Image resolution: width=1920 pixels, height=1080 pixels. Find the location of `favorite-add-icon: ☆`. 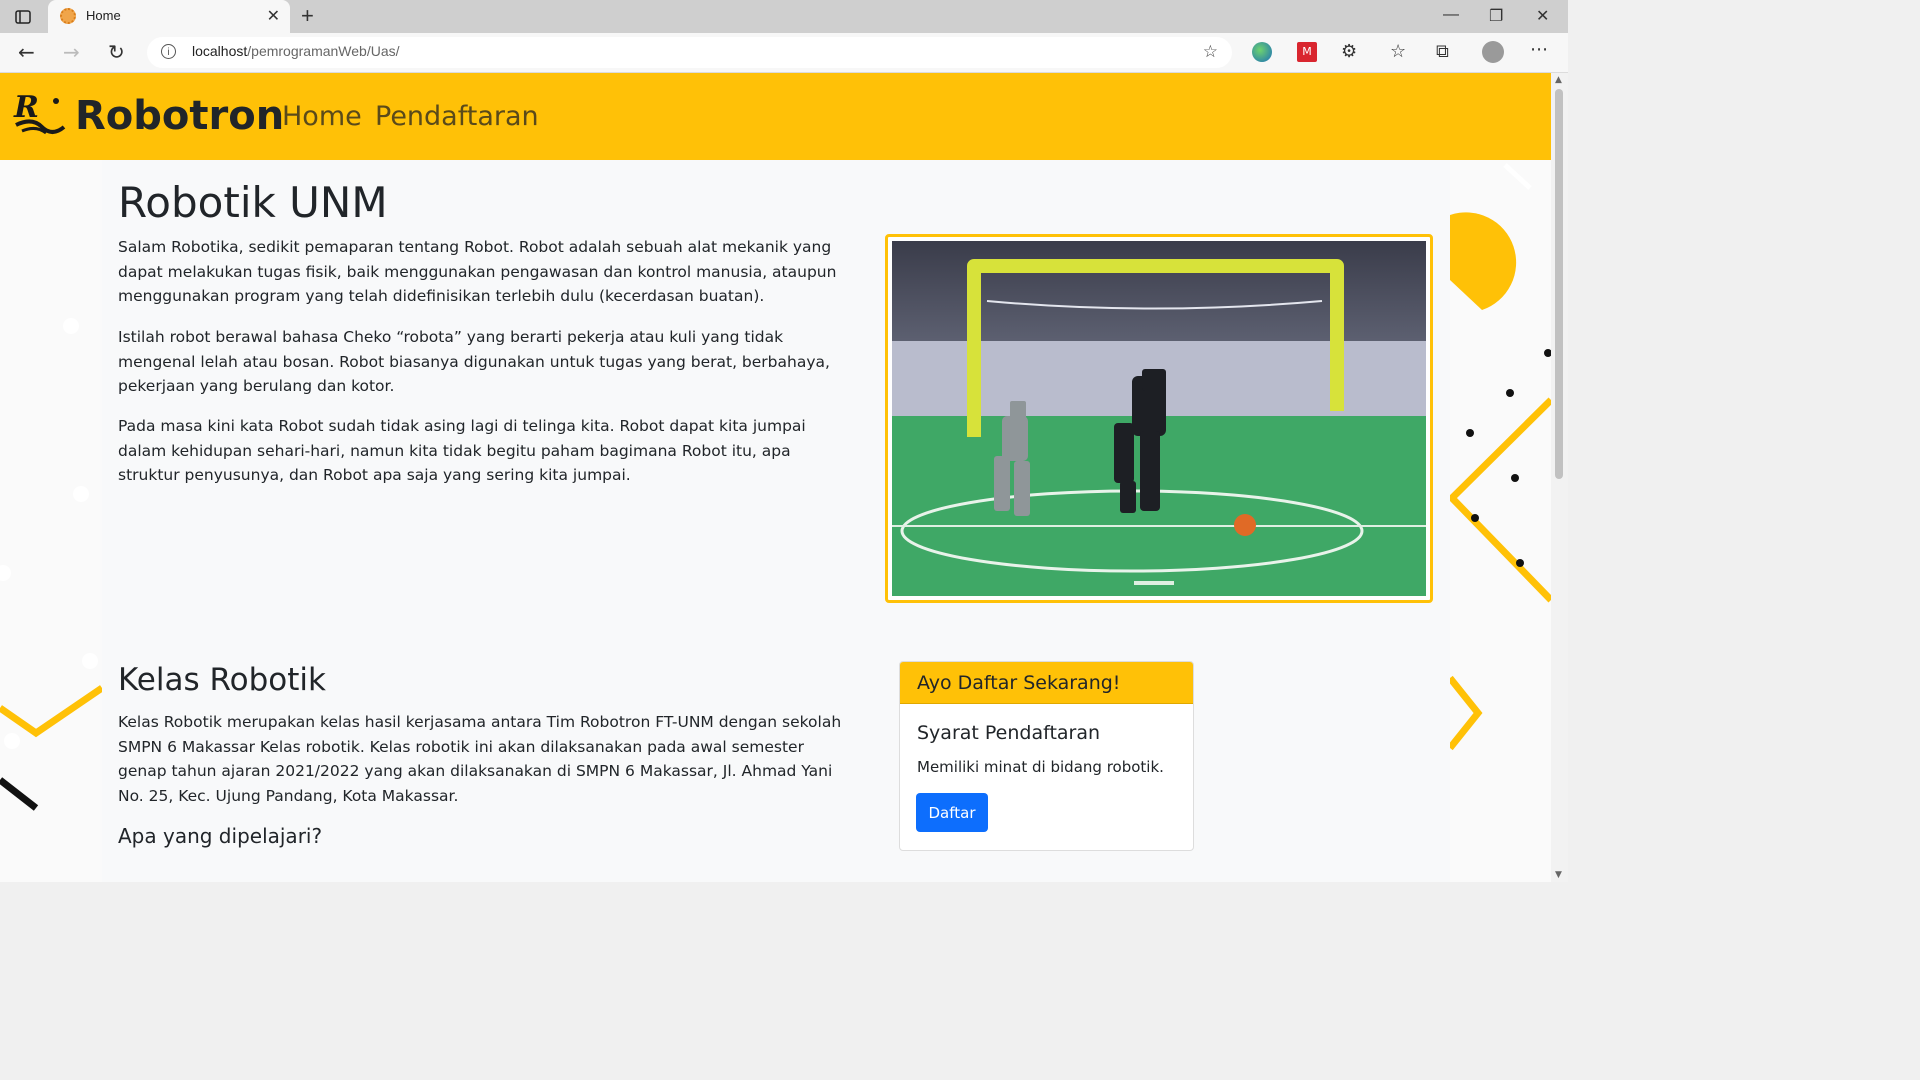

favorite-add-icon: ☆ is located at coordinates (1210, 52).